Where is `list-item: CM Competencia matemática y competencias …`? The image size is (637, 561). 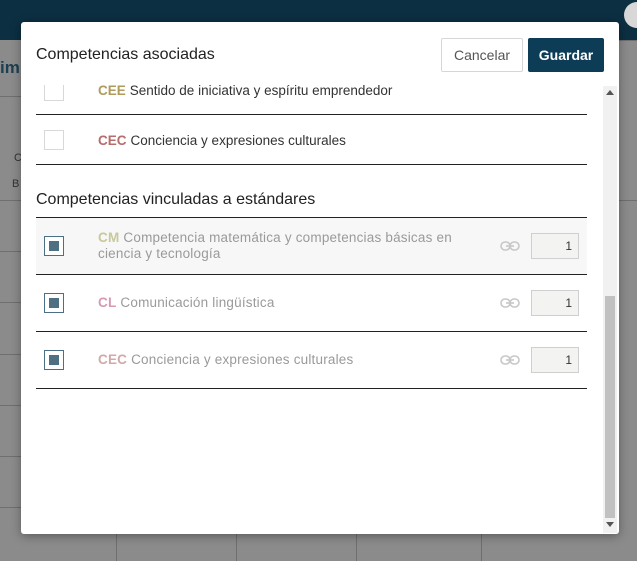
list-item: CM Competencia matemática y competencias … is located at coordinates (311, 246).